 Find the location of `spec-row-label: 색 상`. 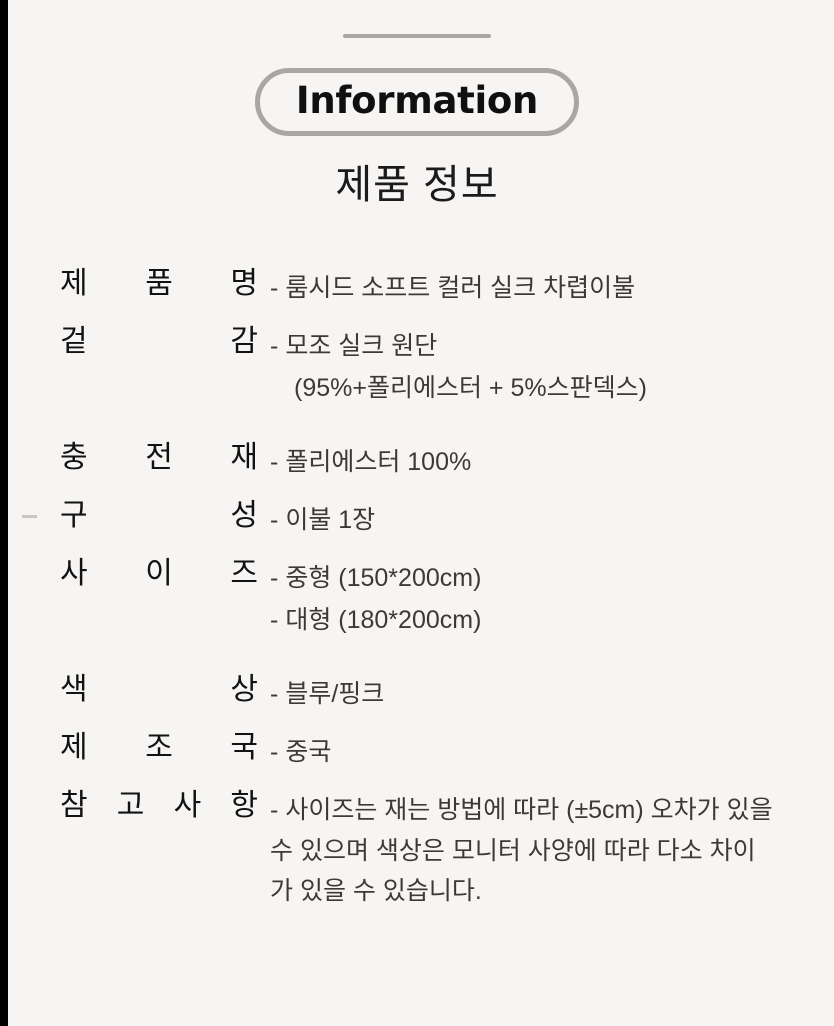

spec-row-label: 색 상 is located at coordinates (159, 689).